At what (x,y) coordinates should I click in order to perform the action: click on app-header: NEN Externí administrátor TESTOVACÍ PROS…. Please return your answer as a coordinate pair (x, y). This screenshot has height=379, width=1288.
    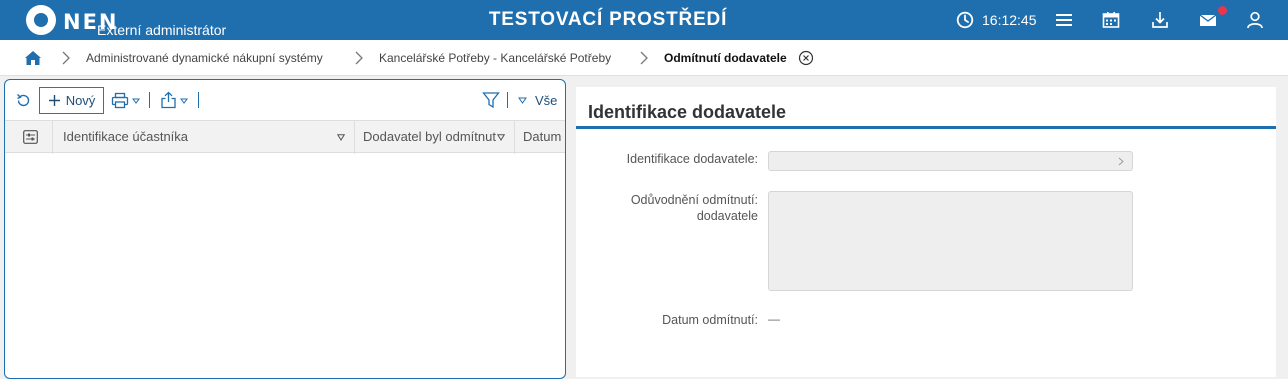
    Looking at the image, I should click on (644, 20).